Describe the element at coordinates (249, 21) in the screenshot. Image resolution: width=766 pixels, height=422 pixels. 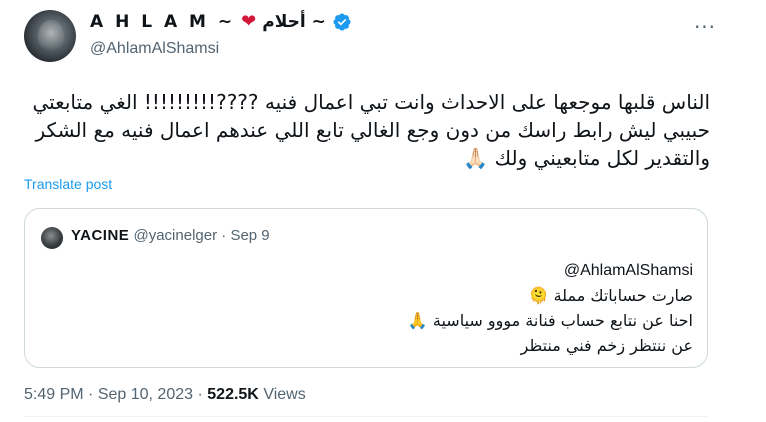
I see `heart-icon: ❤` at that location.